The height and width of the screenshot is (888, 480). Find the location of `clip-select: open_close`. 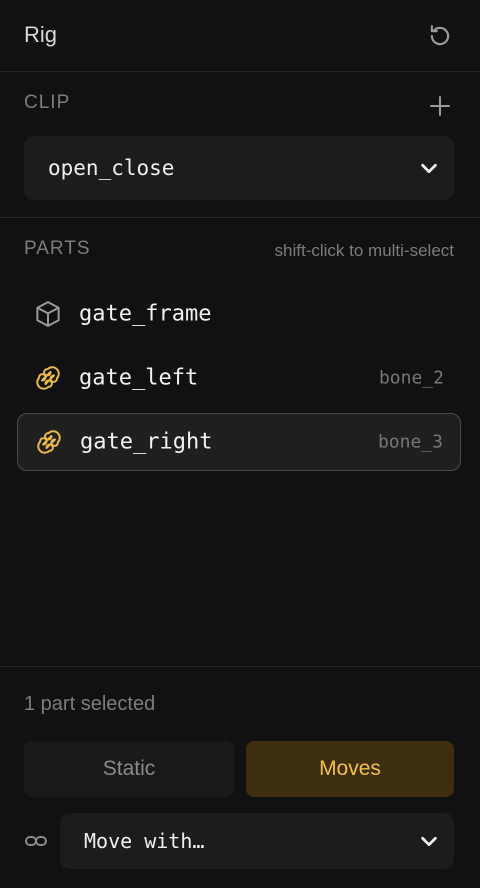

clip-select: open_close is located at coordinates (239, 168).